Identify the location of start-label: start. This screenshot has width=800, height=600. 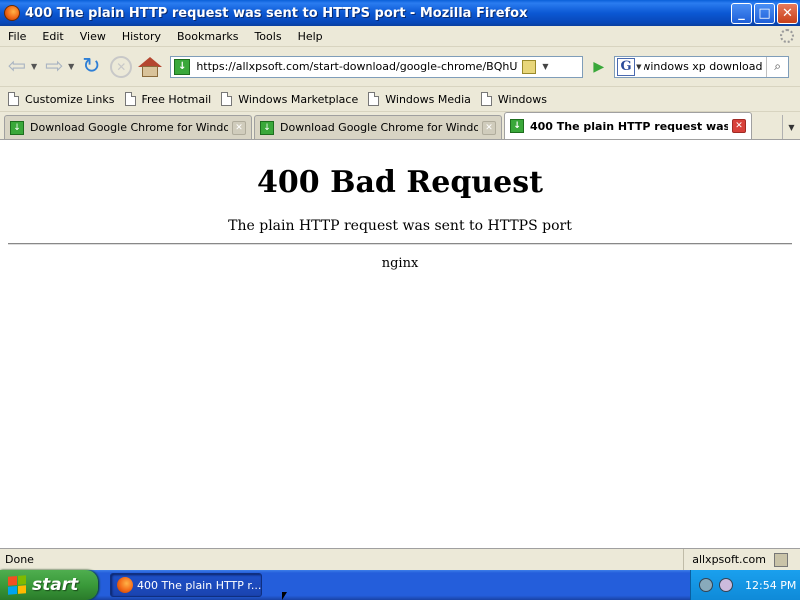
(55, 585).